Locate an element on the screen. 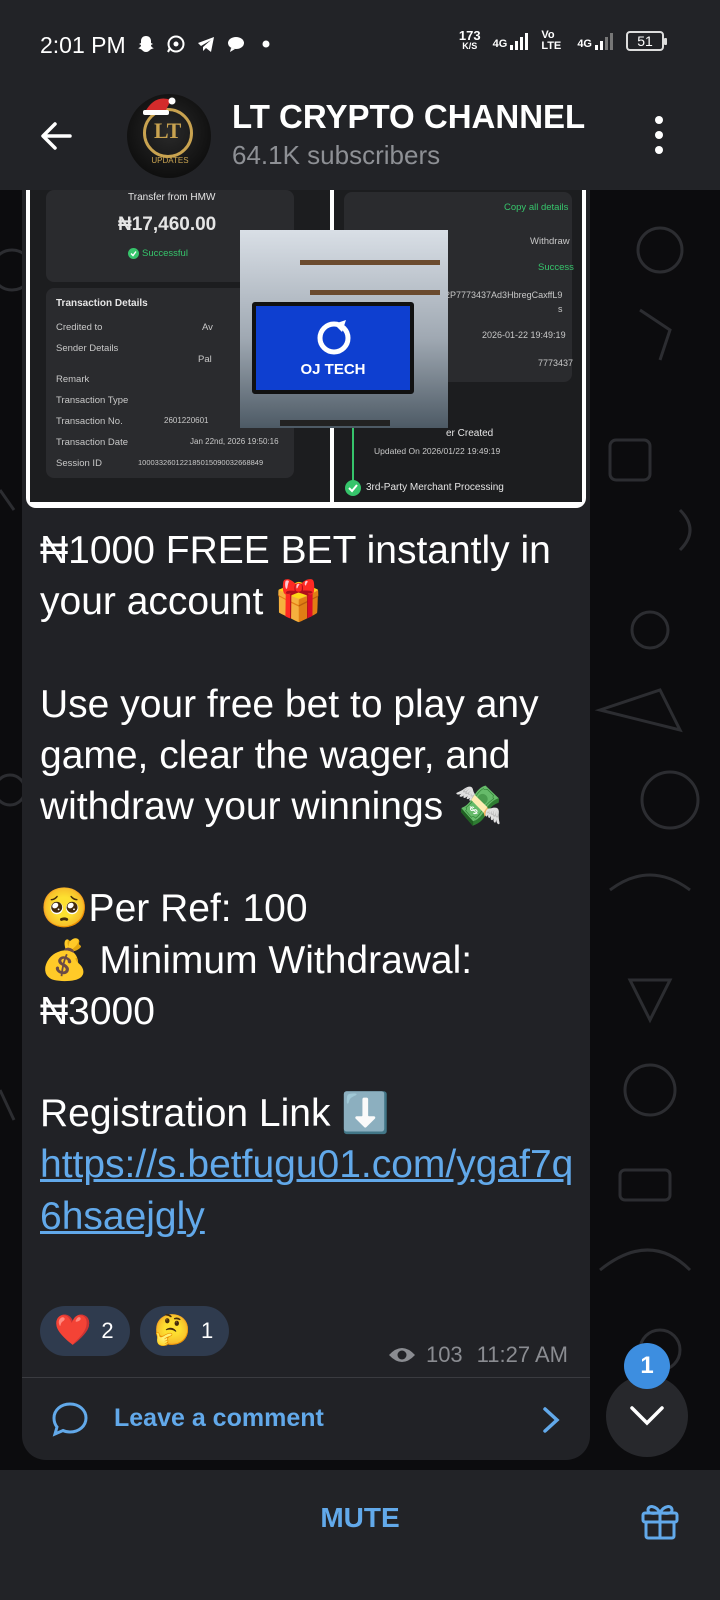  channel-title: LT CRYPTO CHANNEL is located at coordinates (408, 117).